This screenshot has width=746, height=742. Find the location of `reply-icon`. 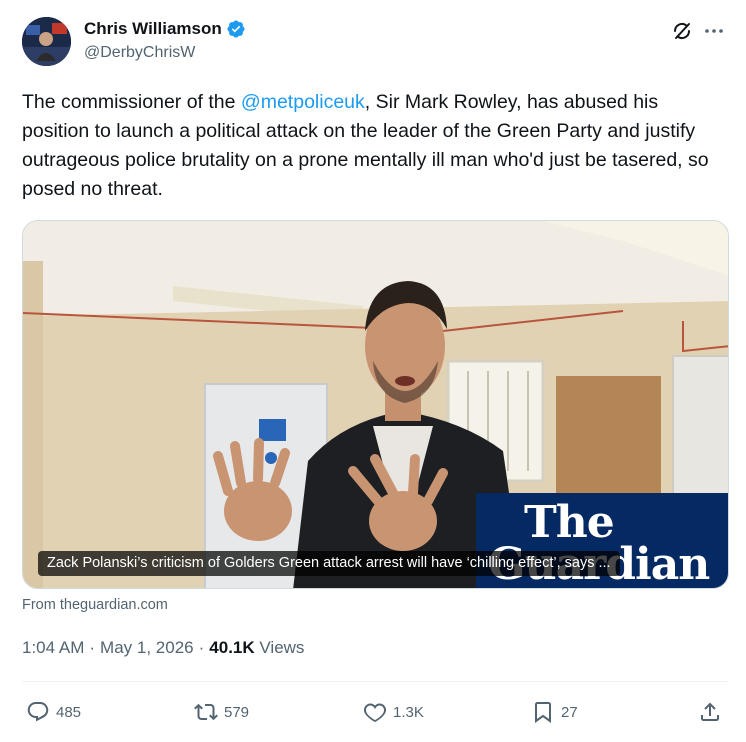

reply-icon is located at coordinates (38, 712).